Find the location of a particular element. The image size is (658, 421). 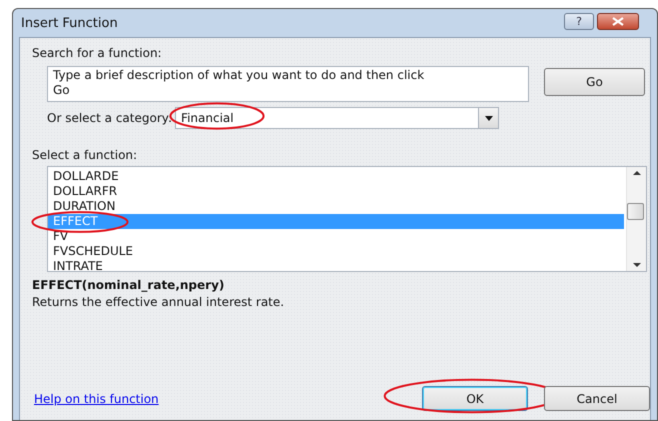

function-item: DOLLARDE is located at coordinates (336, 176).